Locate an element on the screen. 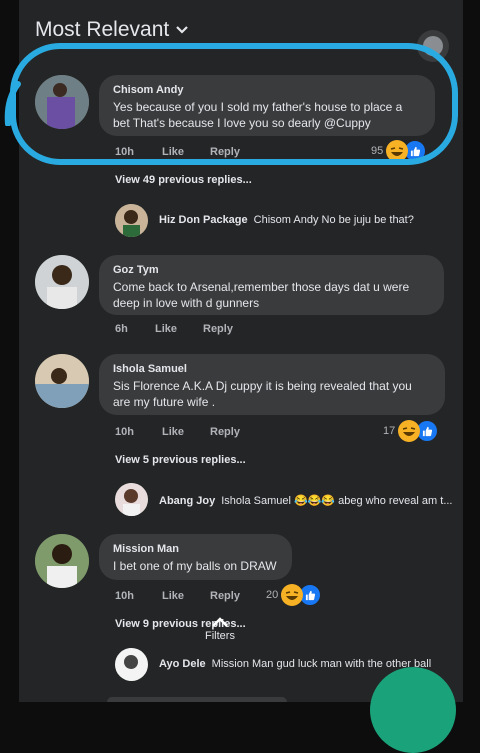  reply-text: Chisom Andy No be juju be that? is located at coordinates (333, 220).